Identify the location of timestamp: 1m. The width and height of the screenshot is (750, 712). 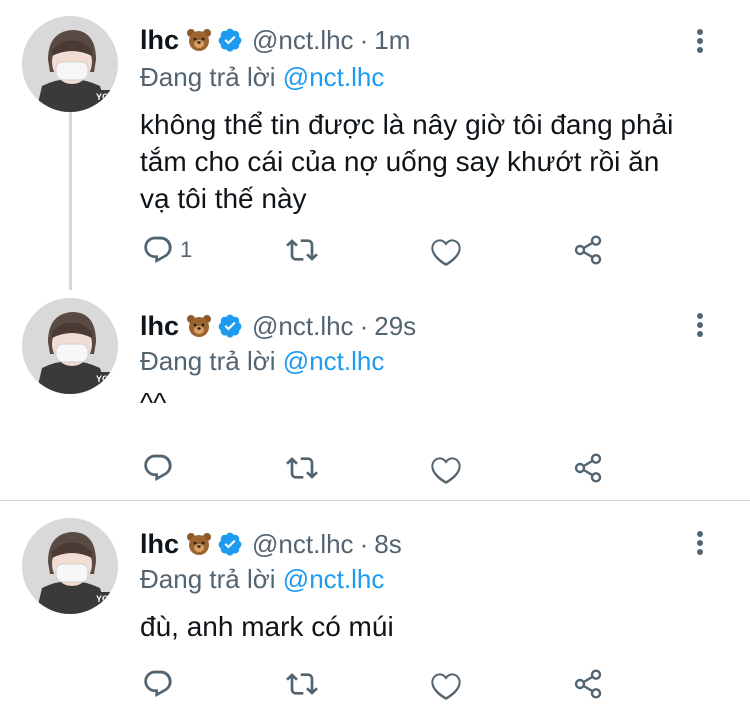
(392, 40).